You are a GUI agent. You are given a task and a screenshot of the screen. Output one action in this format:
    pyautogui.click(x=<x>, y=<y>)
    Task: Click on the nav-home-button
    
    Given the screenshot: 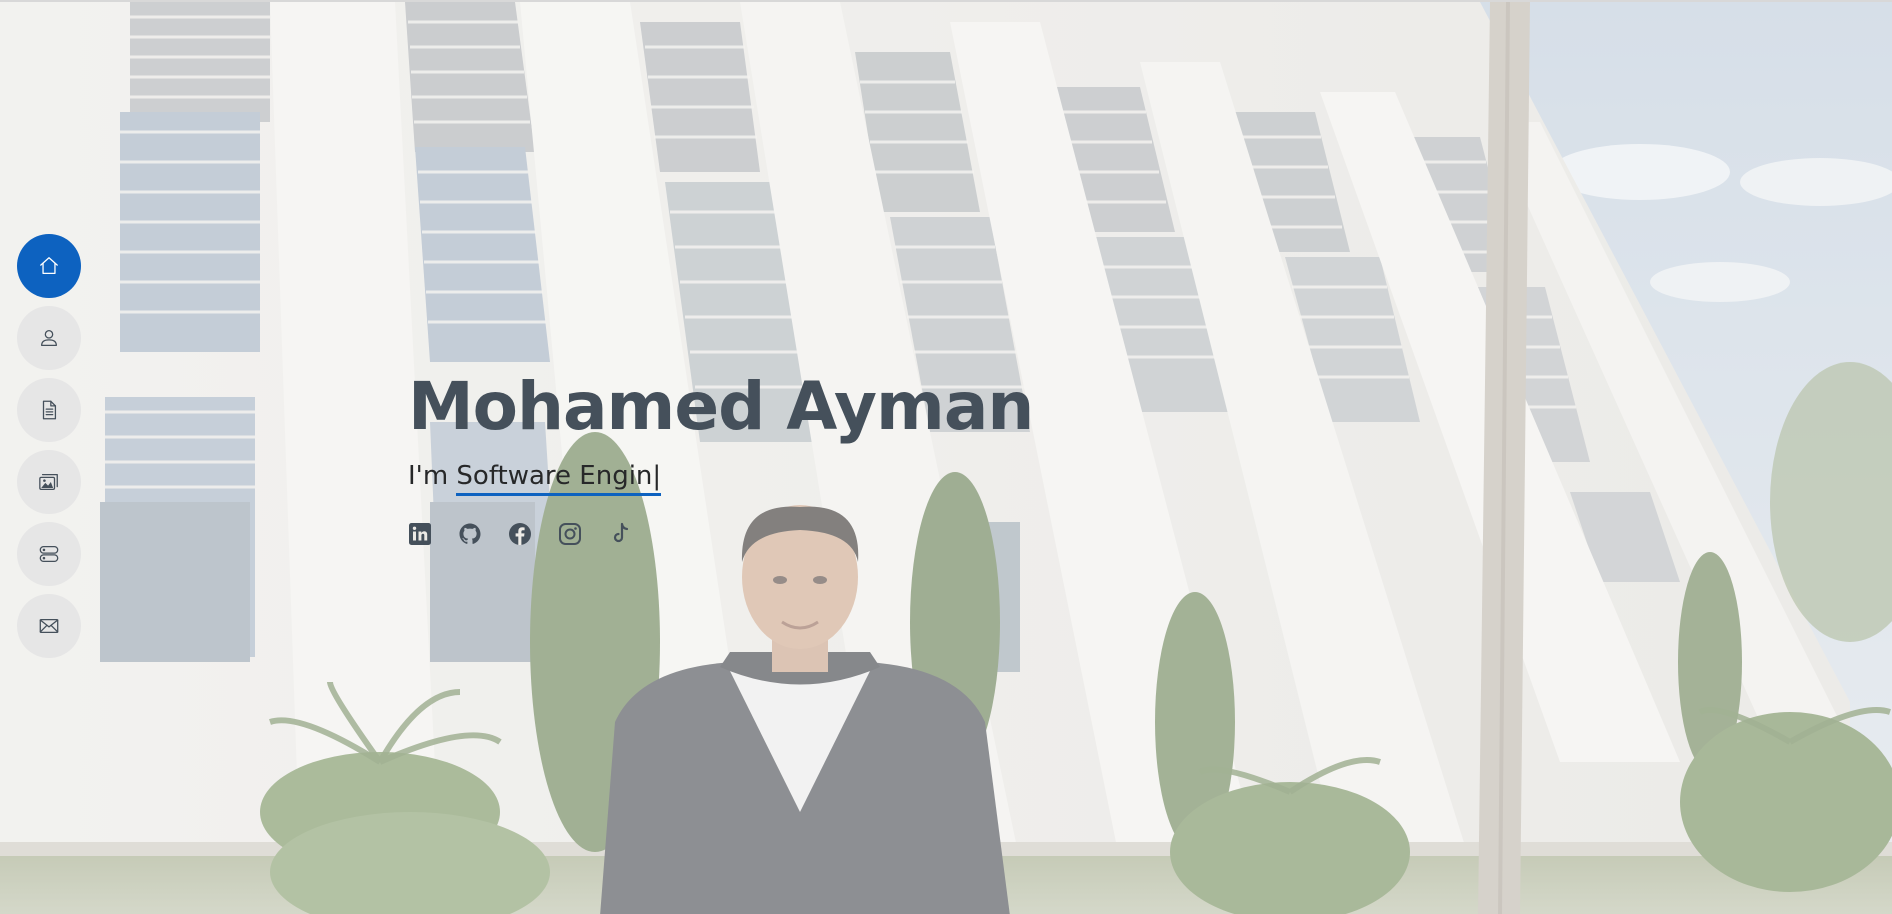 What is the action you would take?
    pyautogui.click(x=49, y=266)
    